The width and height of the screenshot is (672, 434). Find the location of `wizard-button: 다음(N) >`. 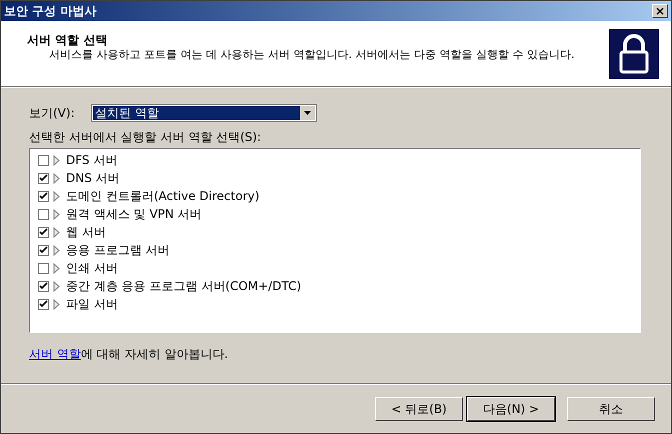

wizard-button: 다음(N) > is located at coordinates (511, 409).